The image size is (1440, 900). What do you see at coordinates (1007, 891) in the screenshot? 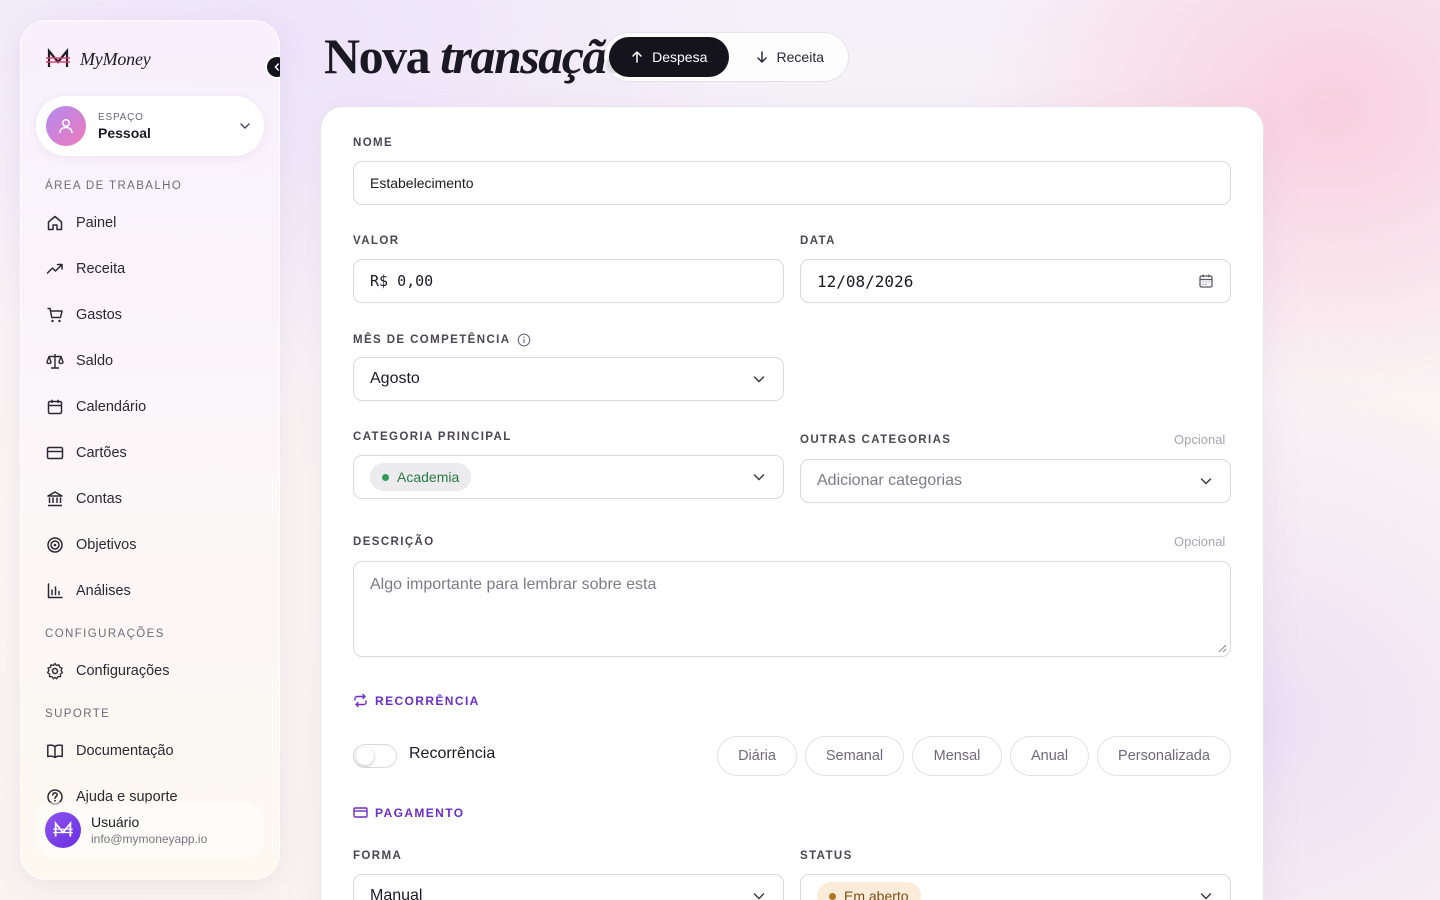
I see `payment-status-value-wrap: Em aberto` at bounding box center [1007, 891].